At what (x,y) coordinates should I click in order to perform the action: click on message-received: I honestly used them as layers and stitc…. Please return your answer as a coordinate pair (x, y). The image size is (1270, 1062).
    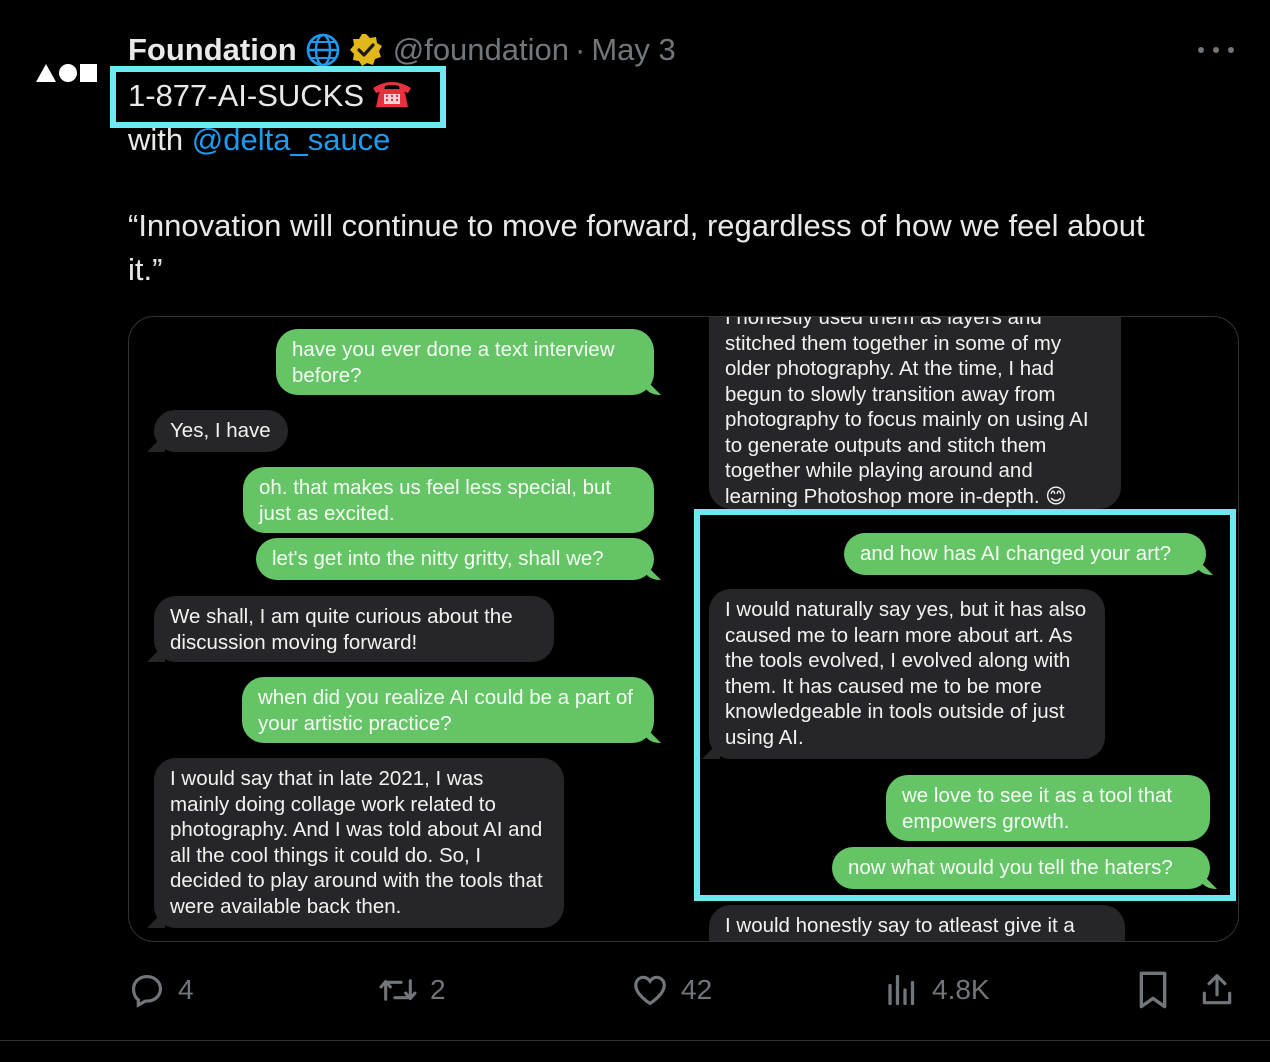
    Looking at the image, I should click on (915, 413).